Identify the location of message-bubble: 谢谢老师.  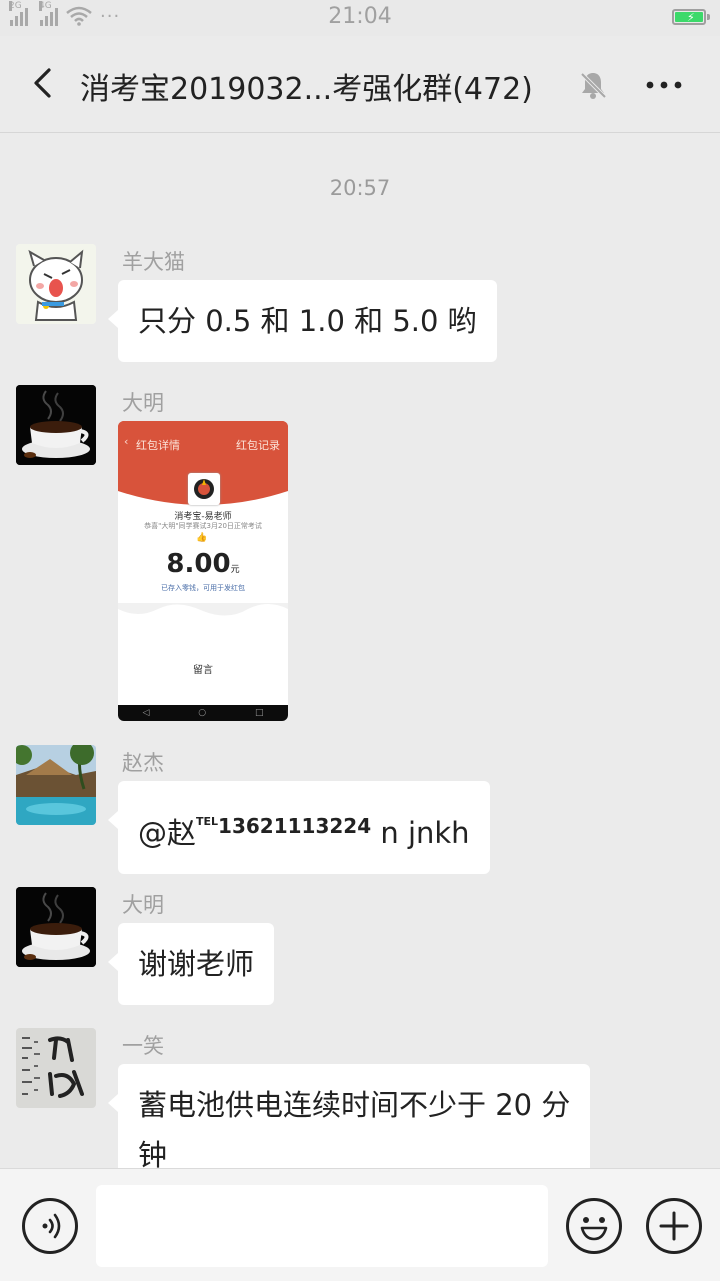
(191, 964).